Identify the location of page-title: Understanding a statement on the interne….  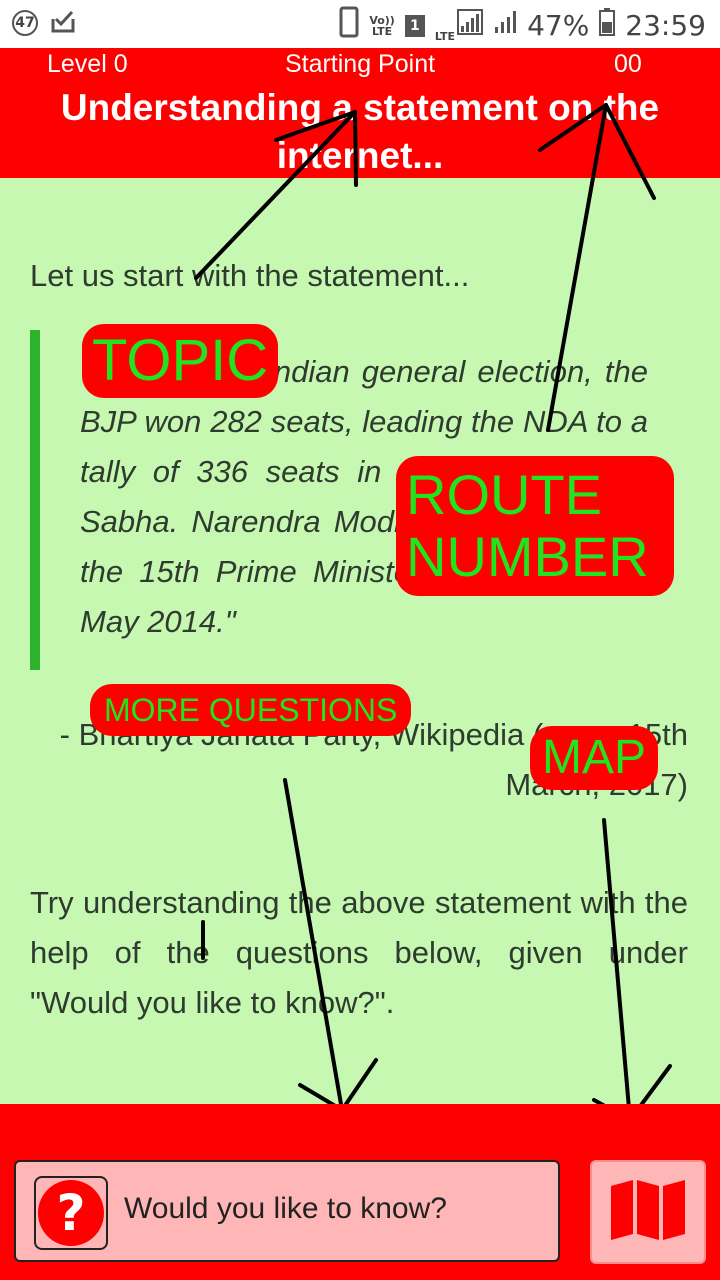
(360, 131).